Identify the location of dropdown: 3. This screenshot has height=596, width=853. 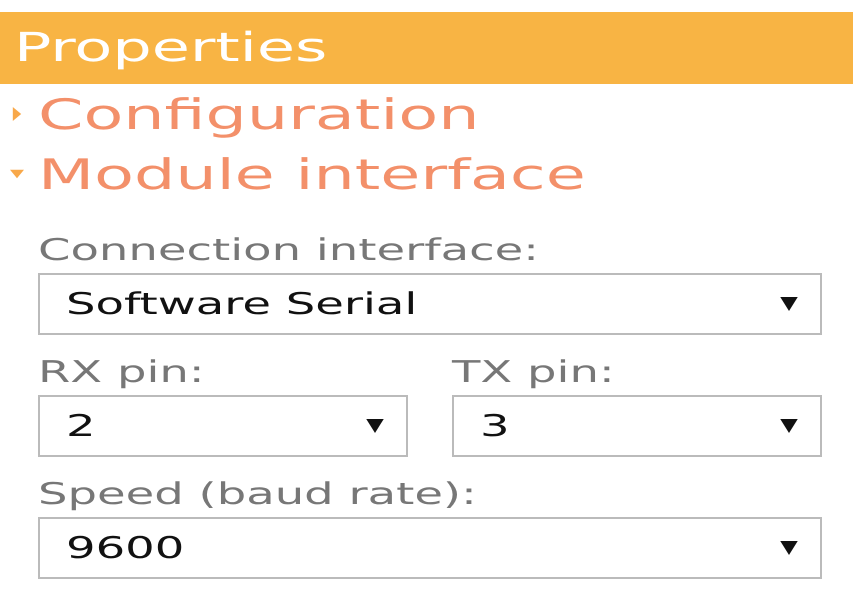
(637, 426).